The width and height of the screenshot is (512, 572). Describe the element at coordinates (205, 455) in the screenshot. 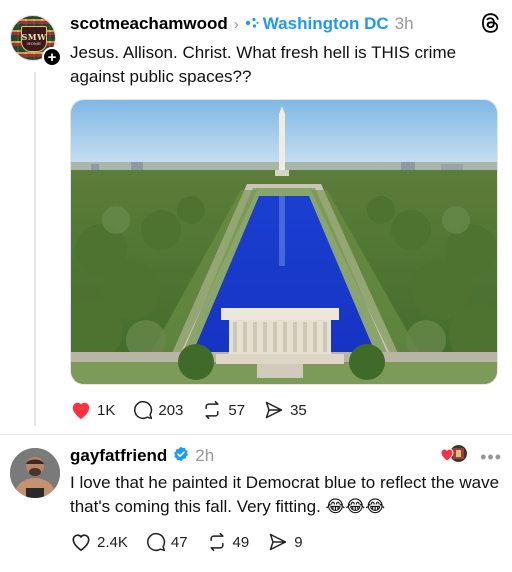

I see `reply-timestamp: 2h` at that location.